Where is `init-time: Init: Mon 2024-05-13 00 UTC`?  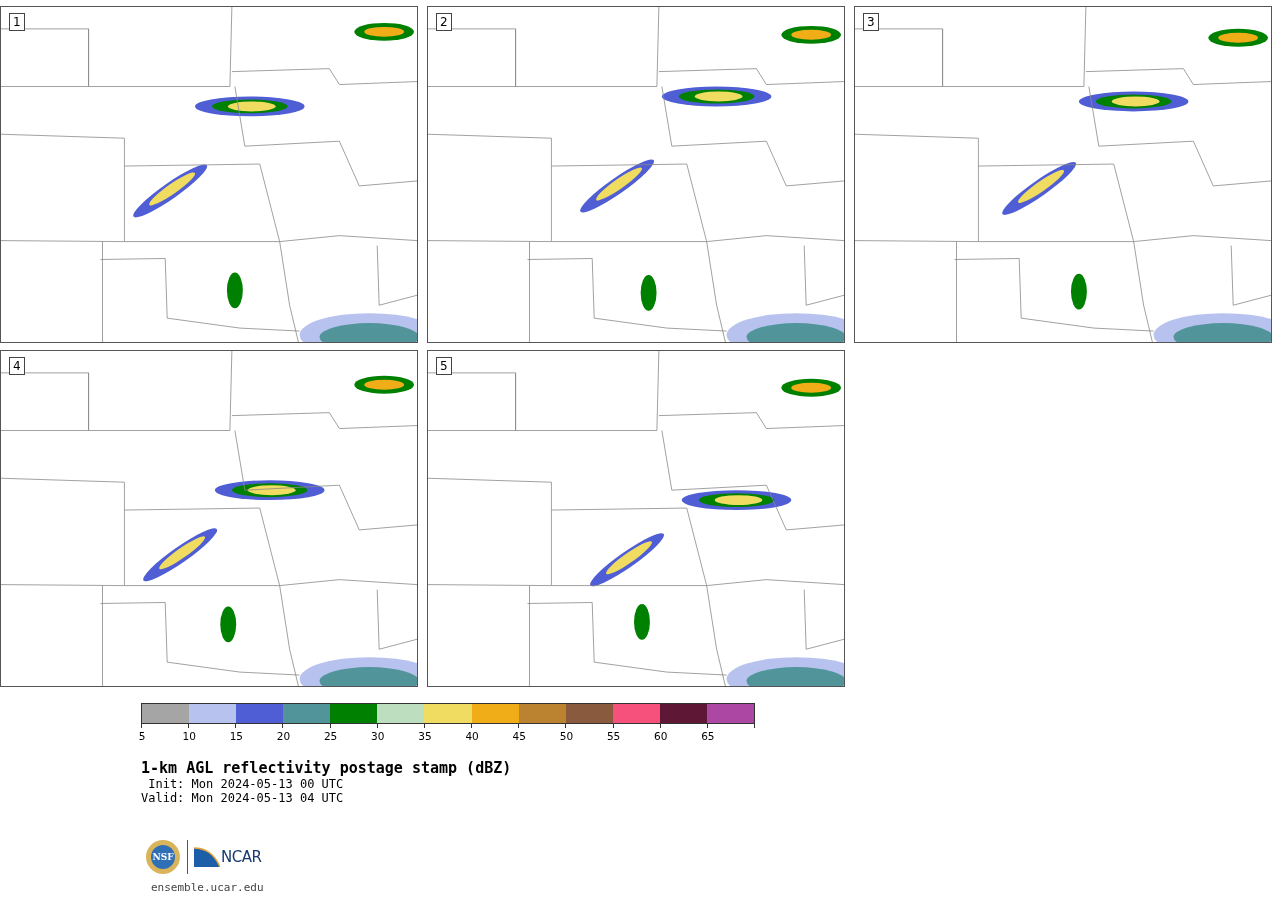 init-time: Init: Mon 2024-05-13 00 UTC is located at coordinates (246, 784).